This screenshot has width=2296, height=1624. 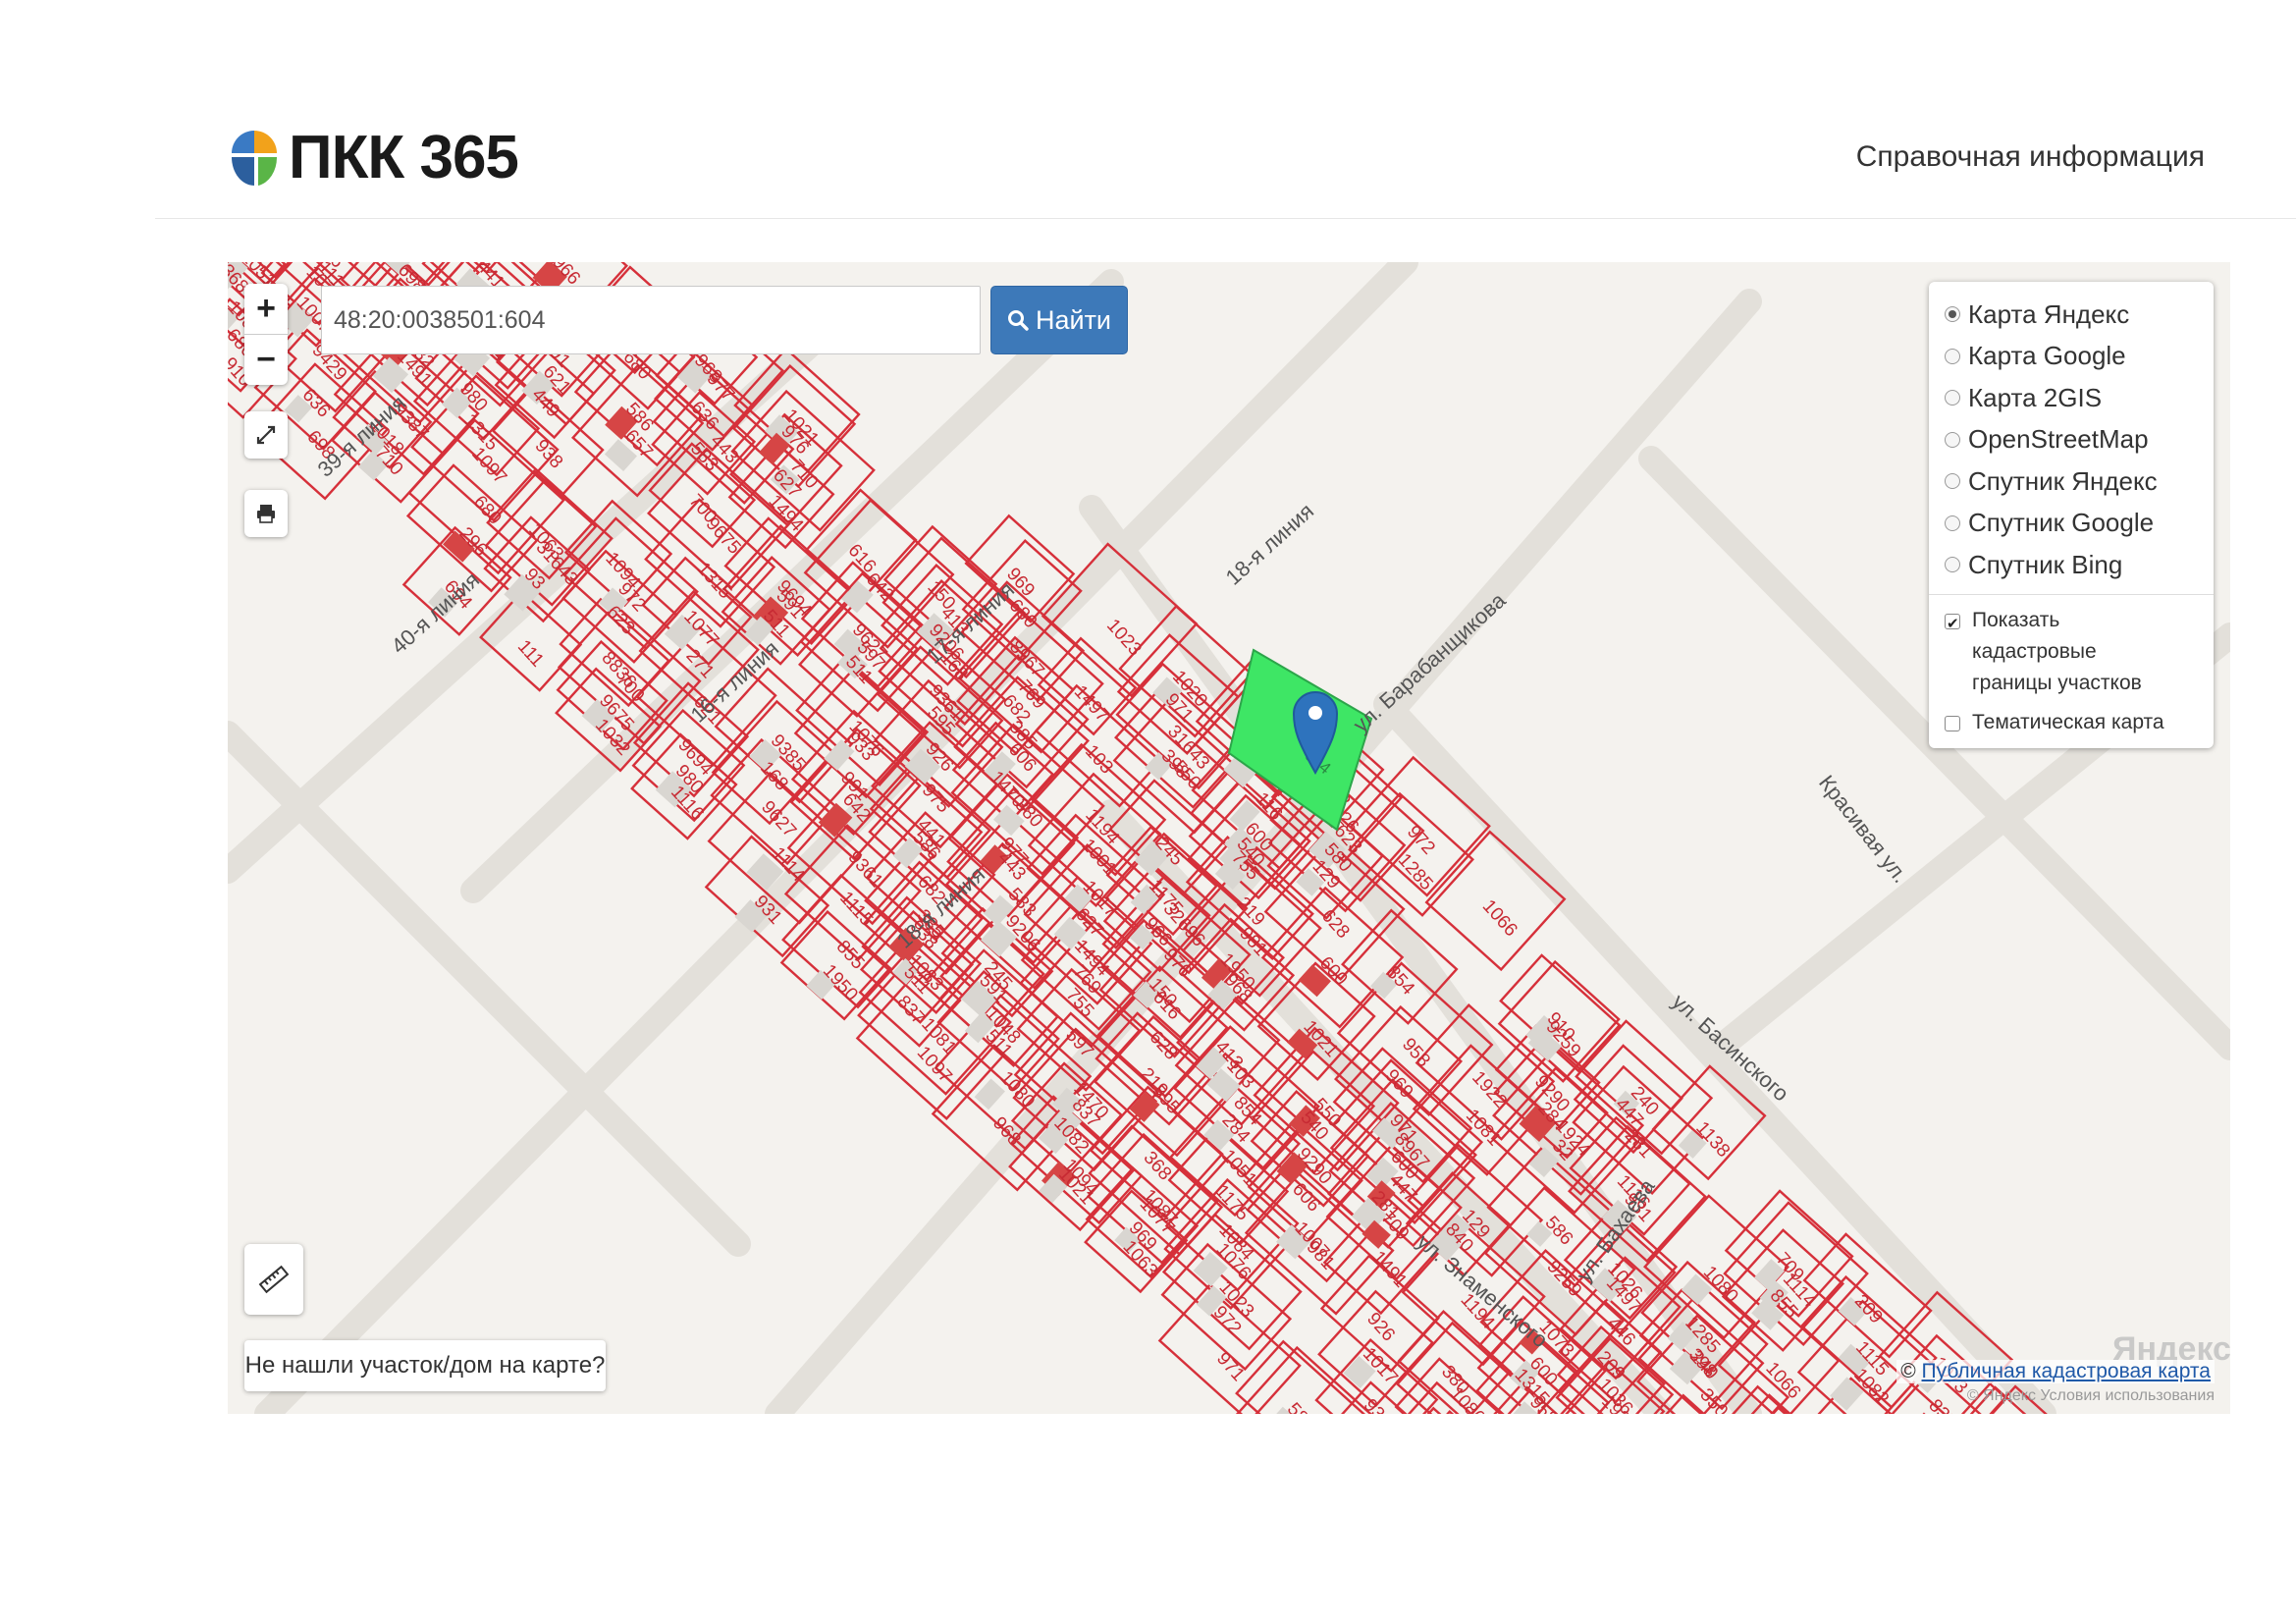 I want to click on zoom-in-button: +, so click(x=266, y=309).